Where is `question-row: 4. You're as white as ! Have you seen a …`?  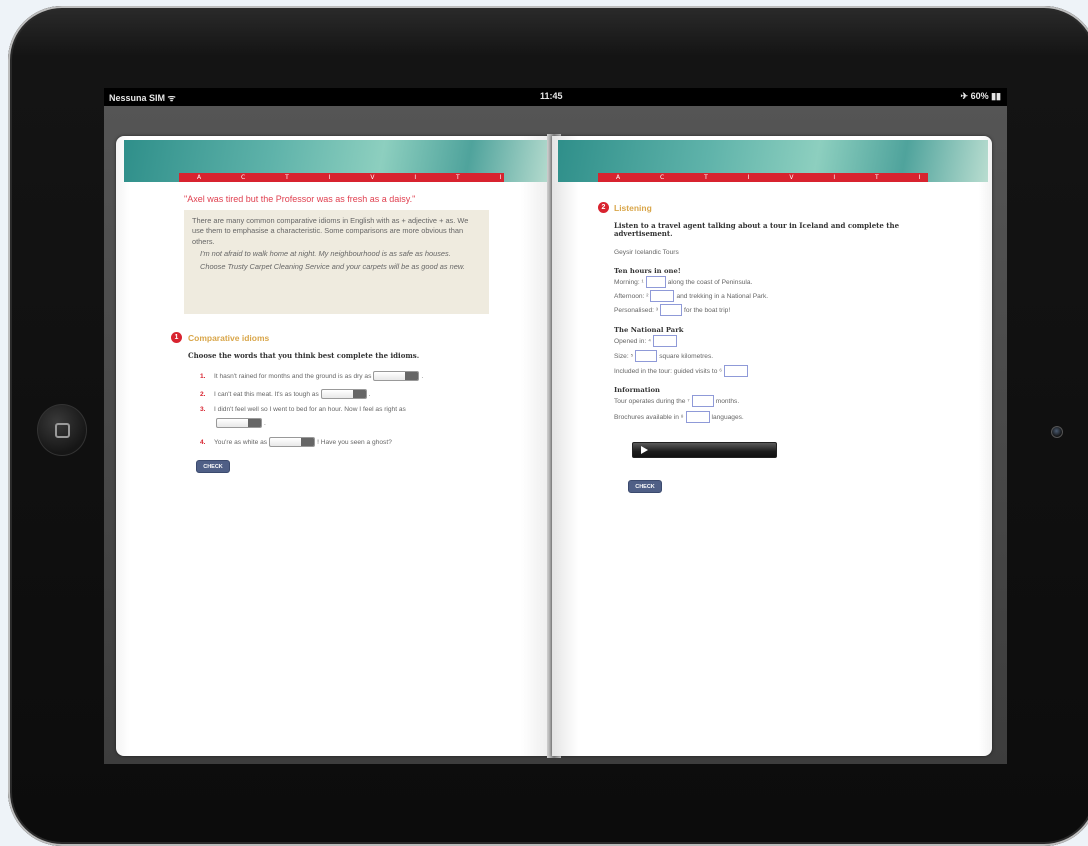 question-row: 4. You're as white as ! Have you seen a … is located at coordinates (296, 442).